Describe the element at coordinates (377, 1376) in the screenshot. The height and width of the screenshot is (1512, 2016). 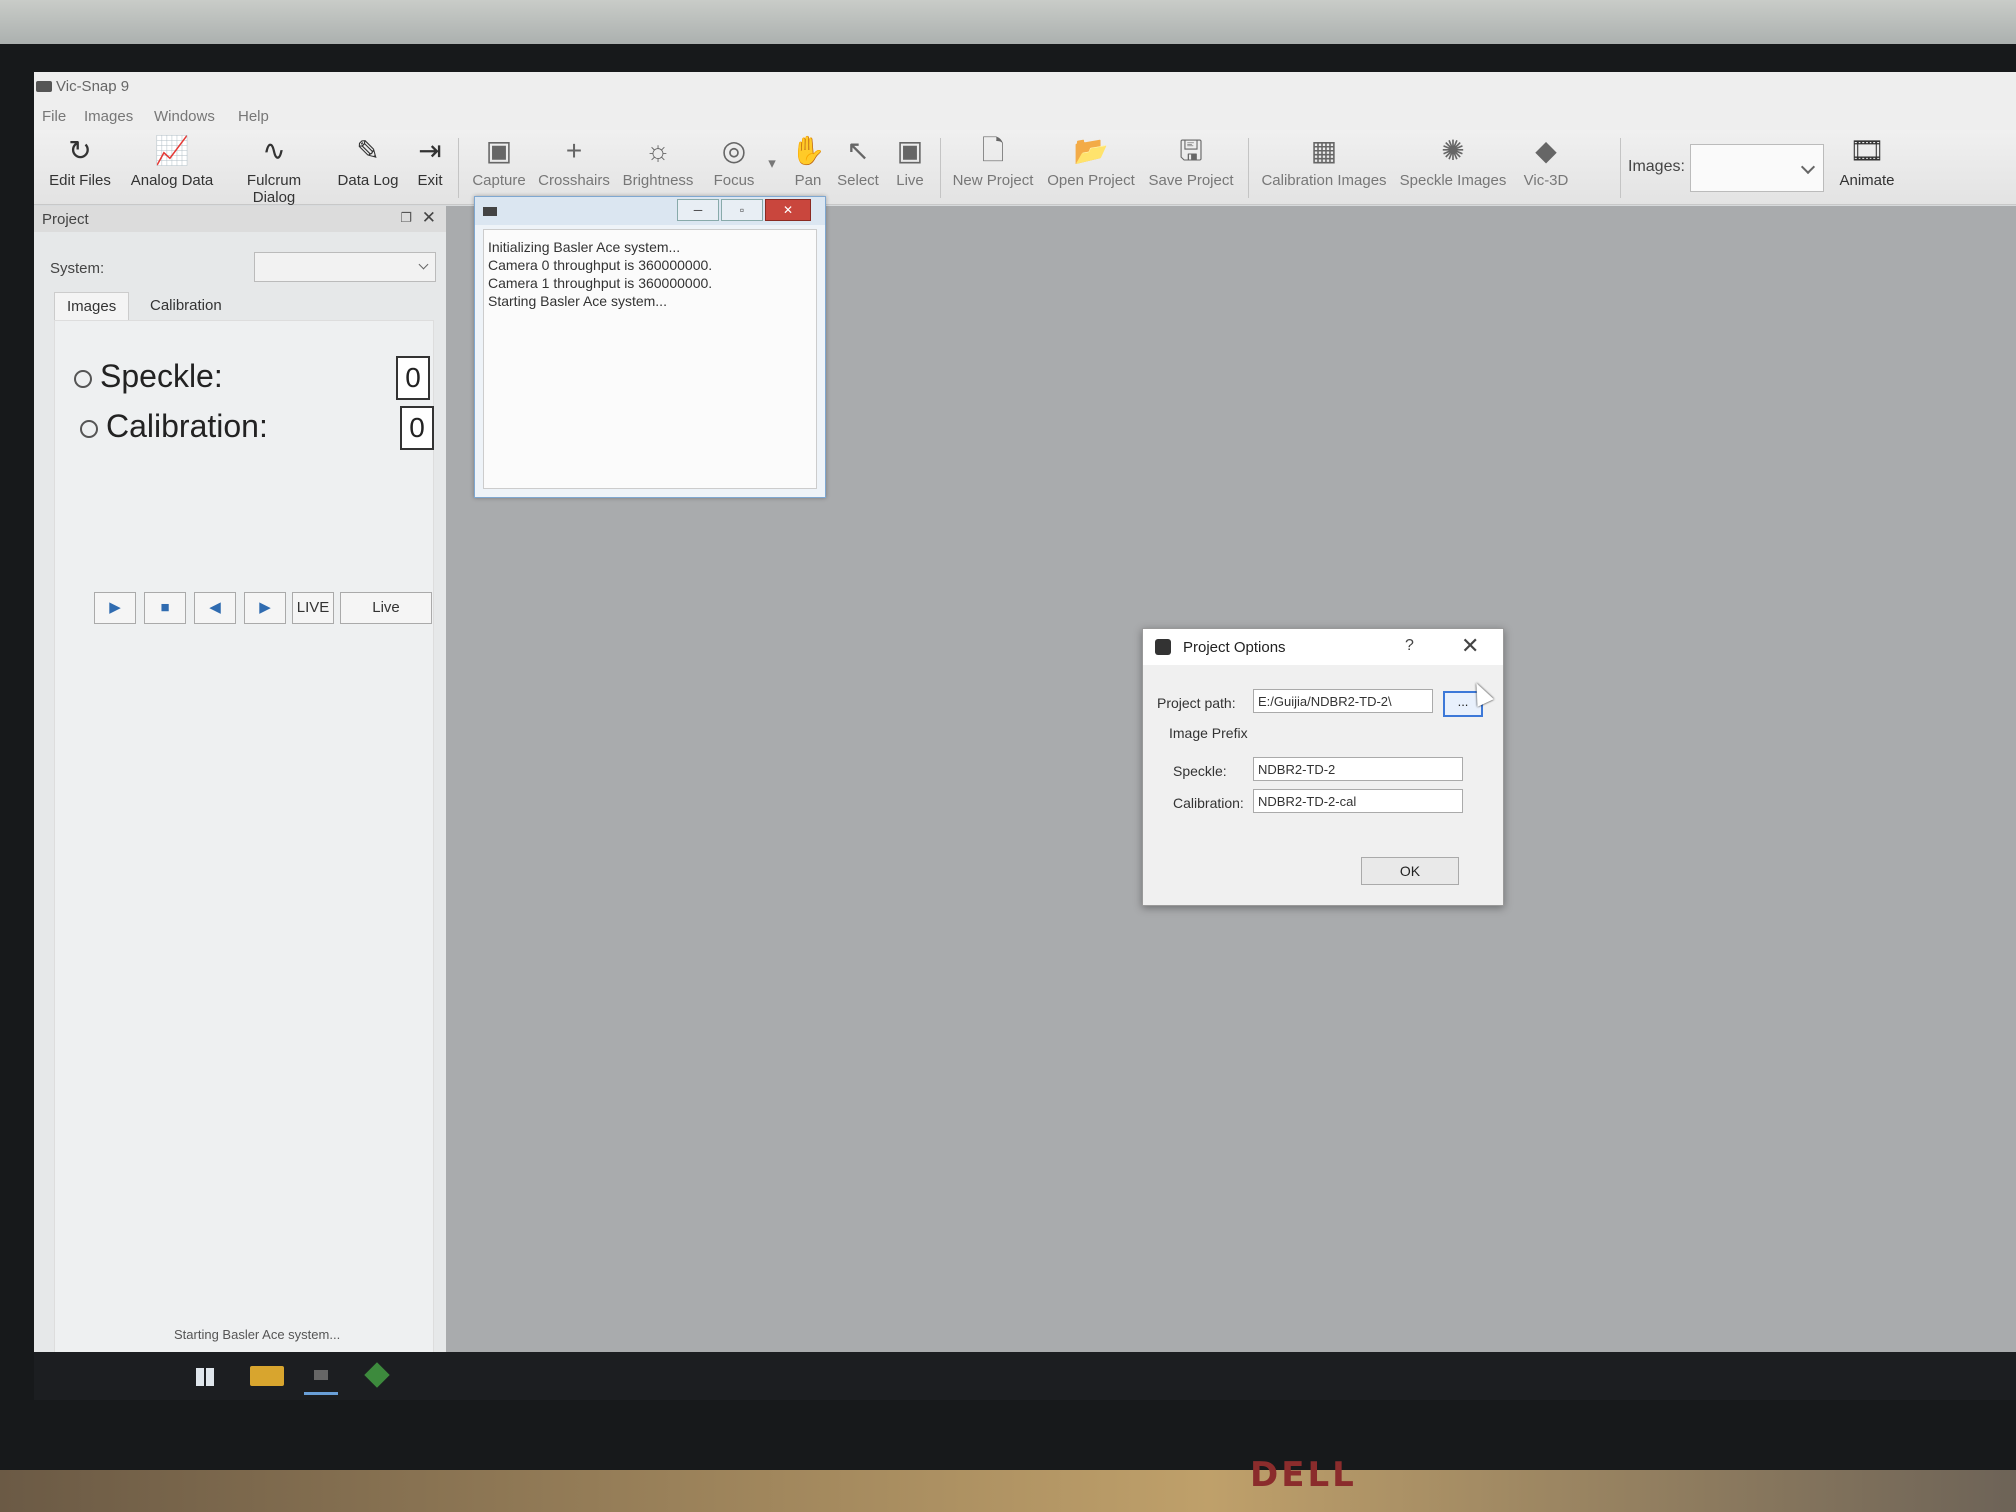
I see `vic3d-taskbar-icon` at that location.